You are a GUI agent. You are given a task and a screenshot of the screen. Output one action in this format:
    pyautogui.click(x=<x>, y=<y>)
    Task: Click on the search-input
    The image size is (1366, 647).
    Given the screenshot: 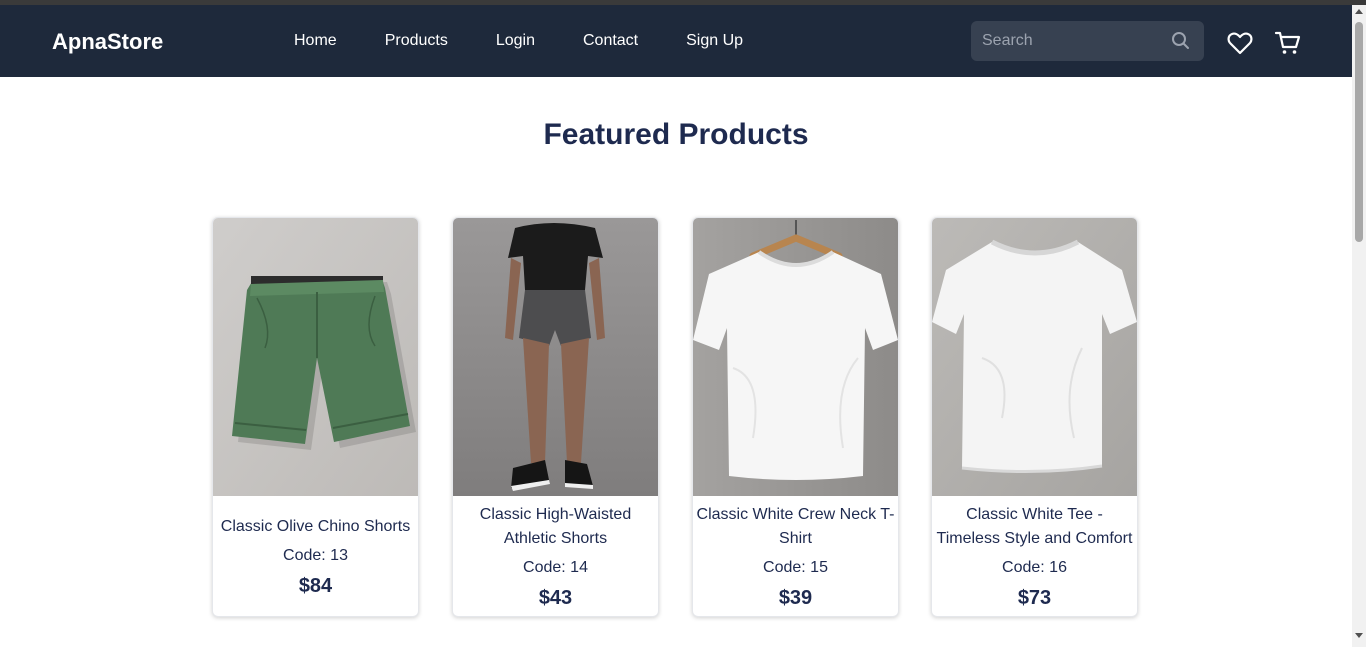 What is the action you would take?
    pyautogui.click(x=1068, y=41)
    